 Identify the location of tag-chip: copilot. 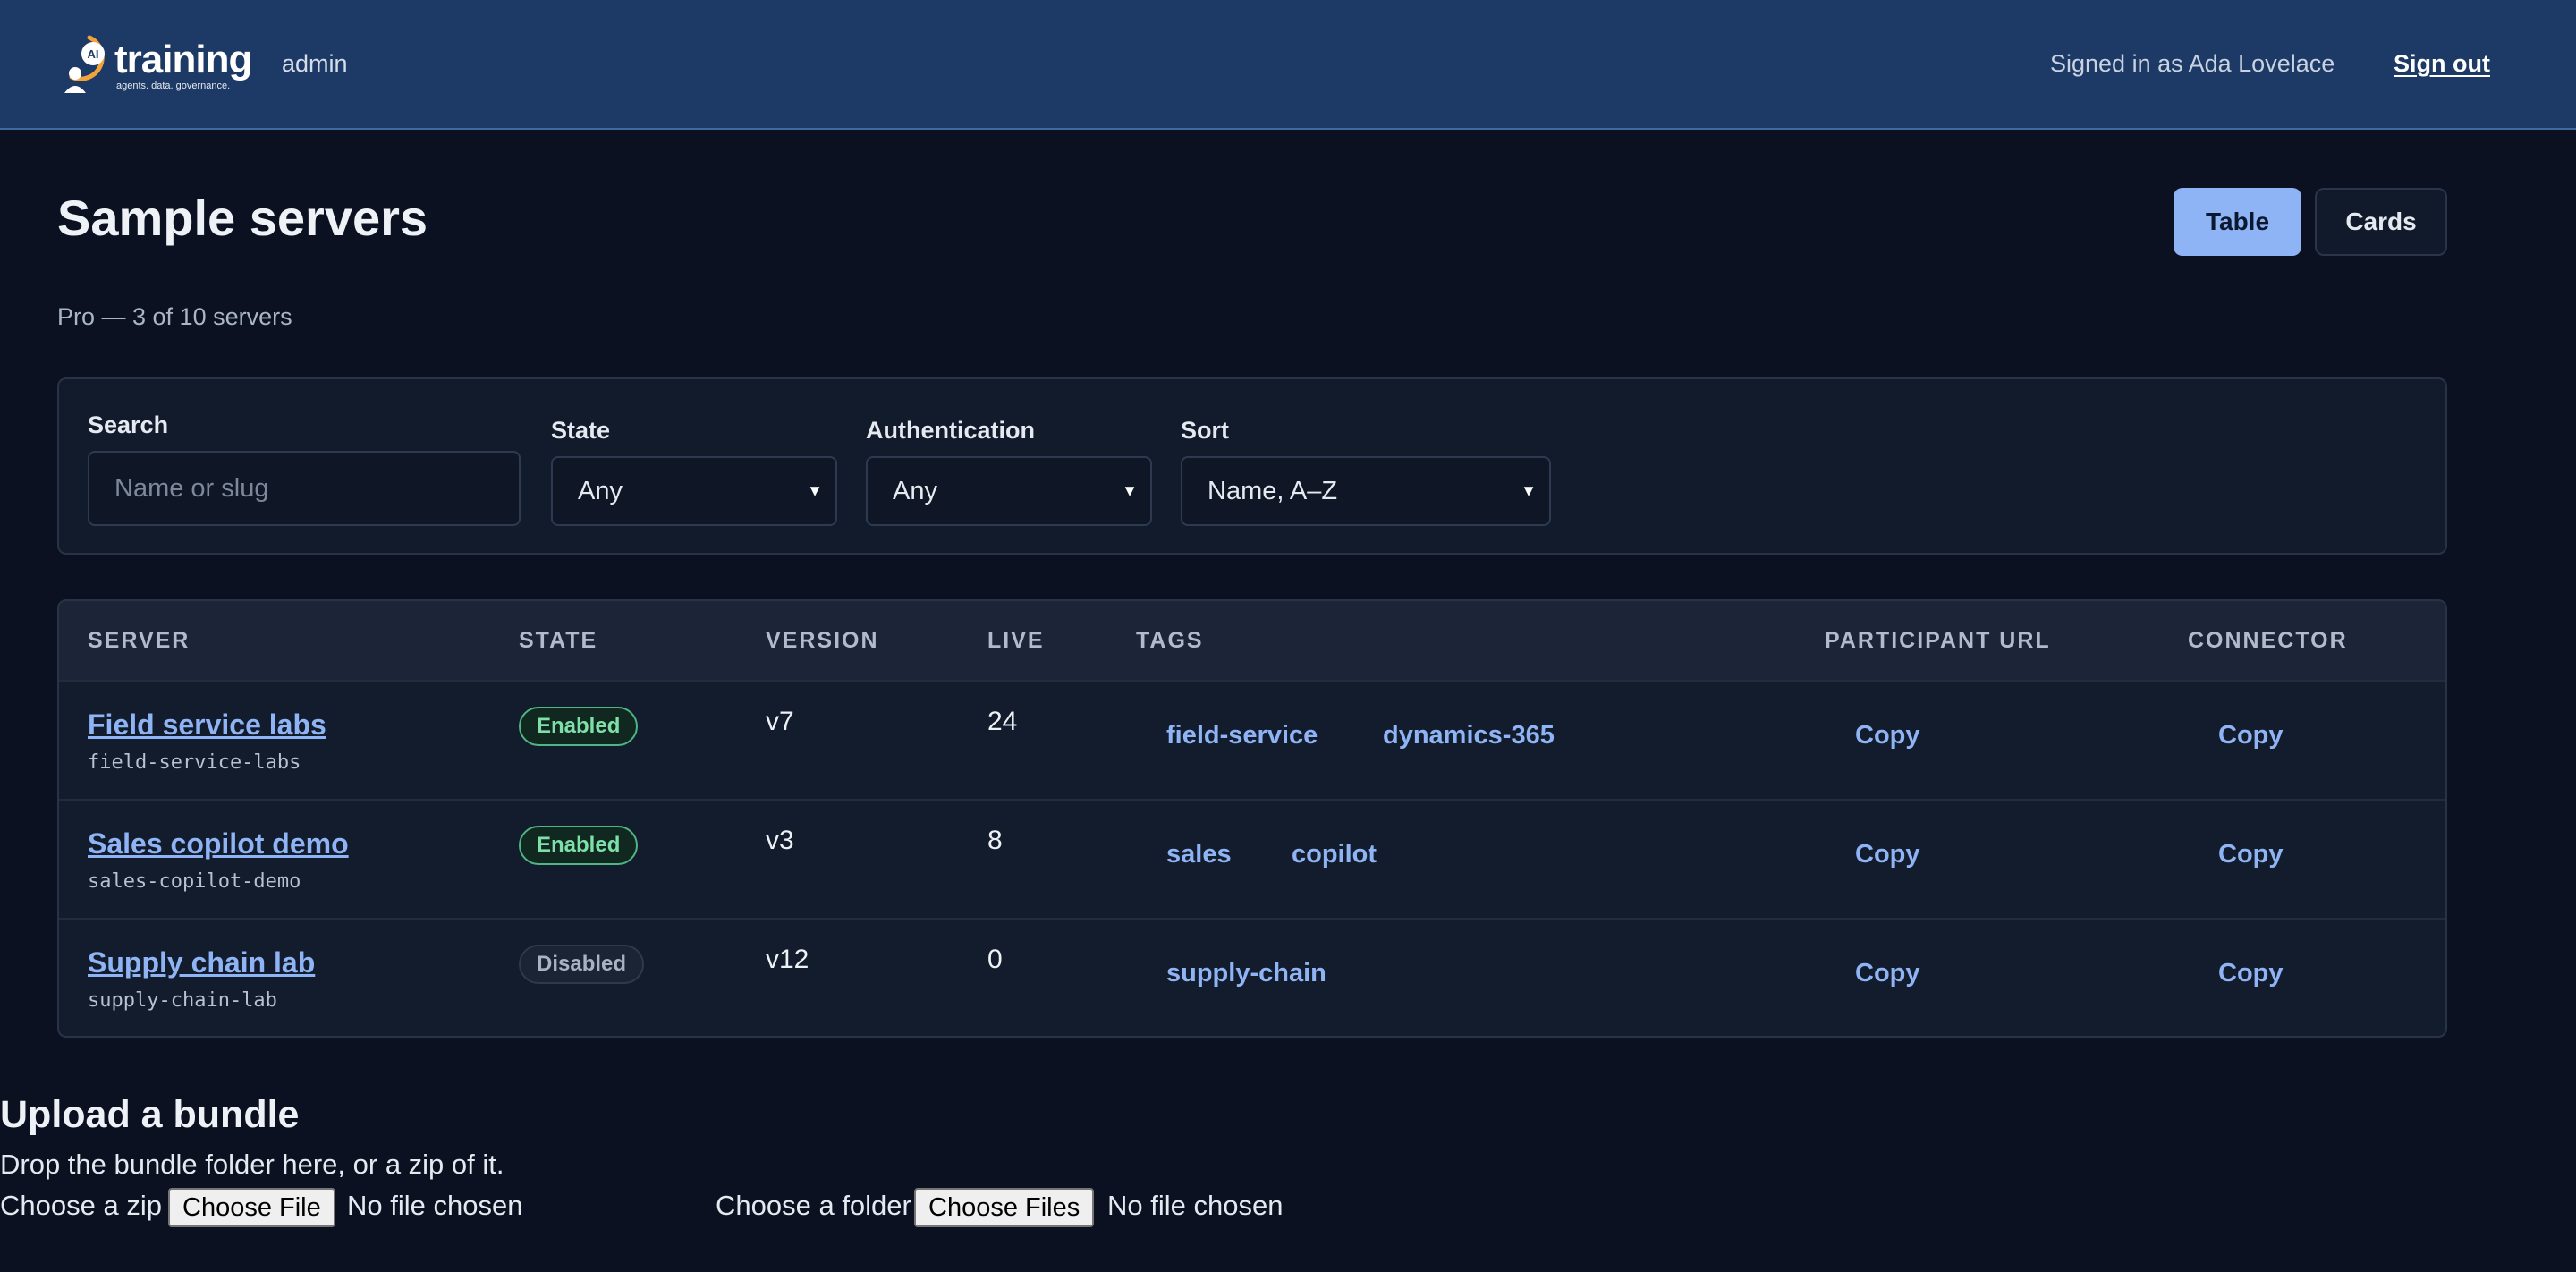
(1334, 854).